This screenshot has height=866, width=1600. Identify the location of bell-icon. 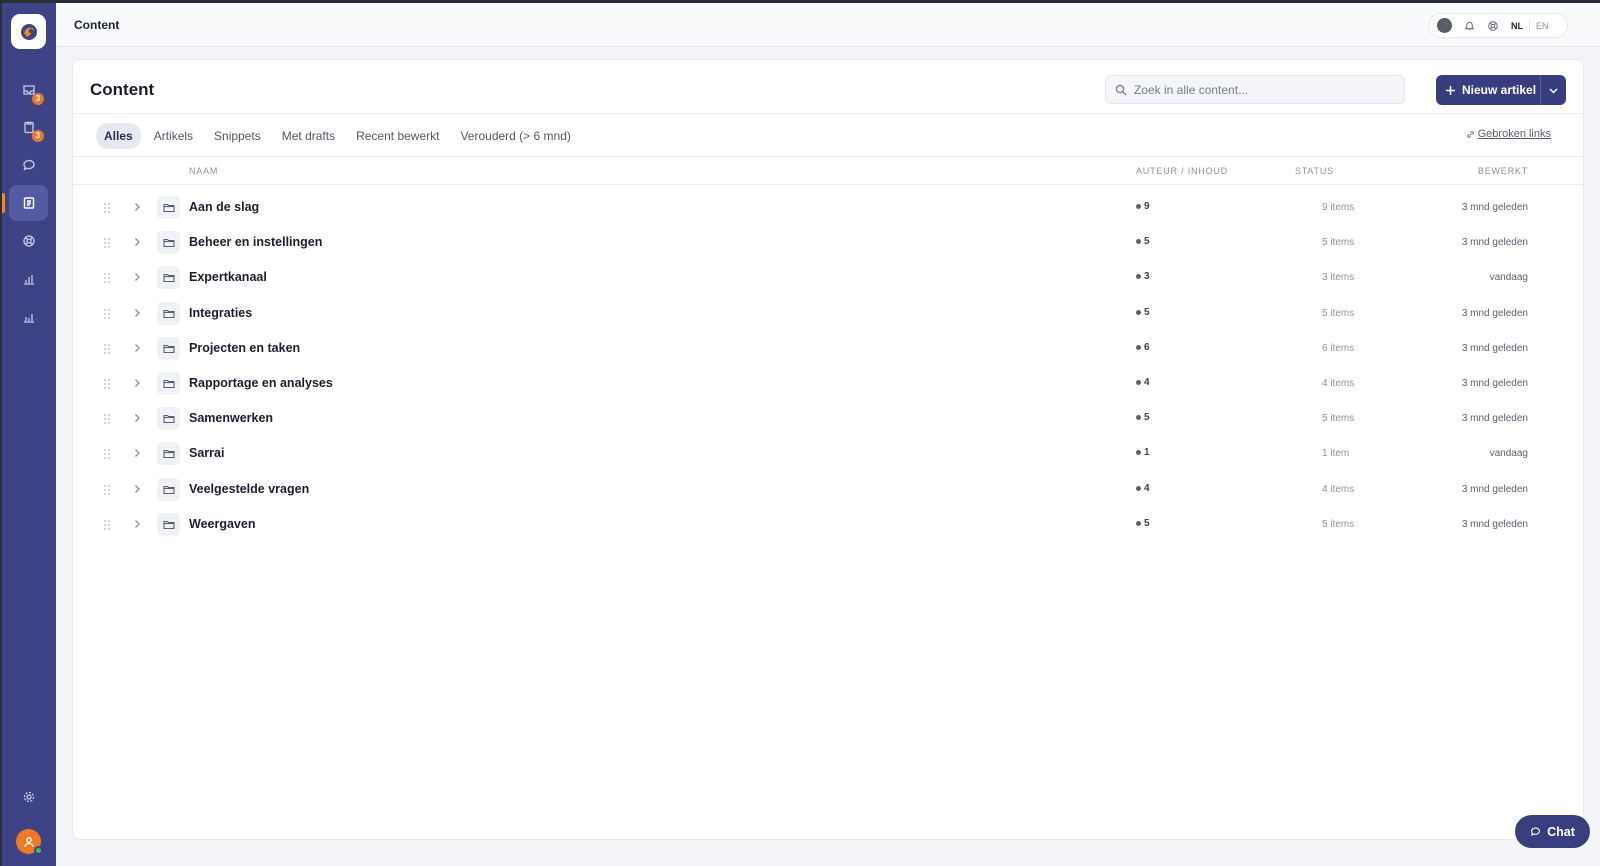
(1469, 25).